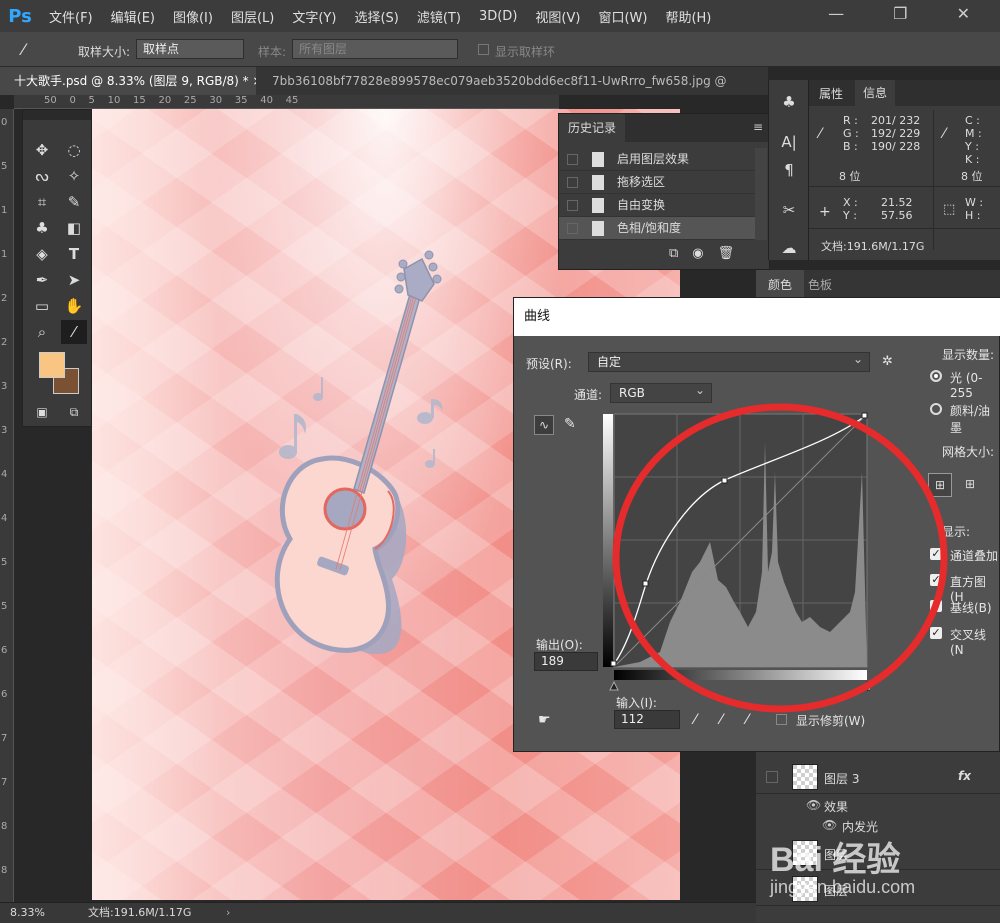 The height and width of the screenshot is (923, 1000). What do you see at coordinates (566, 661) in the screenshot?
I see `output-field: 189` at bounding box center [566, 661].